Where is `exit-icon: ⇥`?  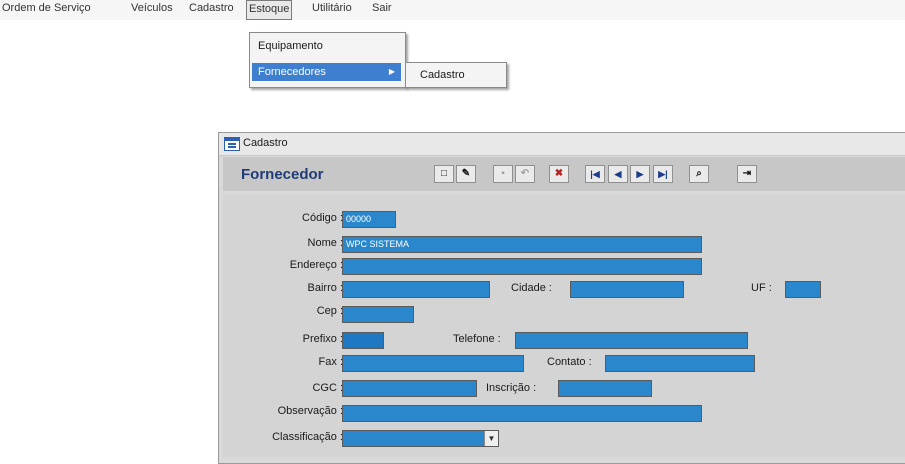
exit-icon: ⇥ is located at coordinates (747, 173).